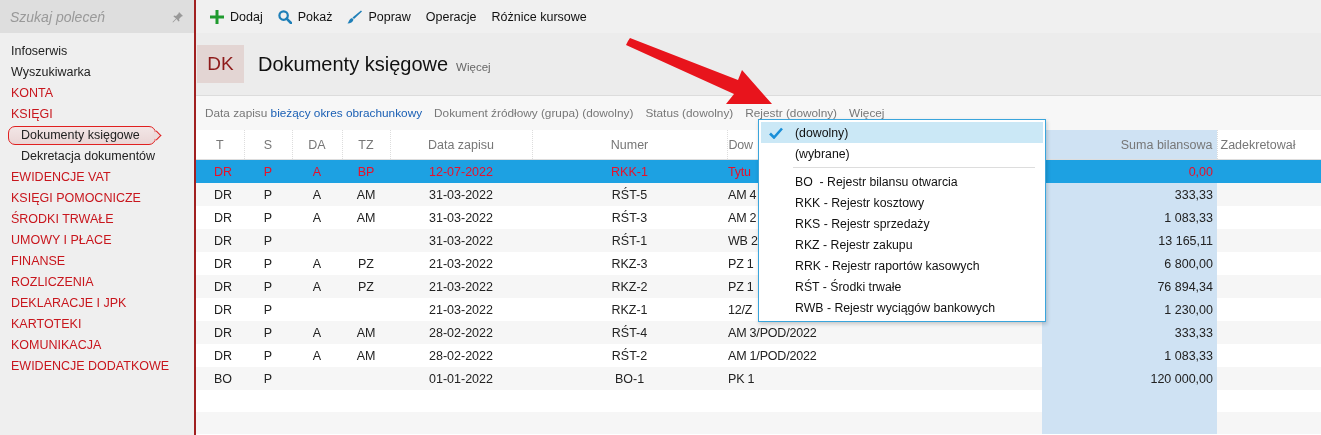  I want to click on sidebar-item: Dekretacja dokumentów, so click(97, 156).